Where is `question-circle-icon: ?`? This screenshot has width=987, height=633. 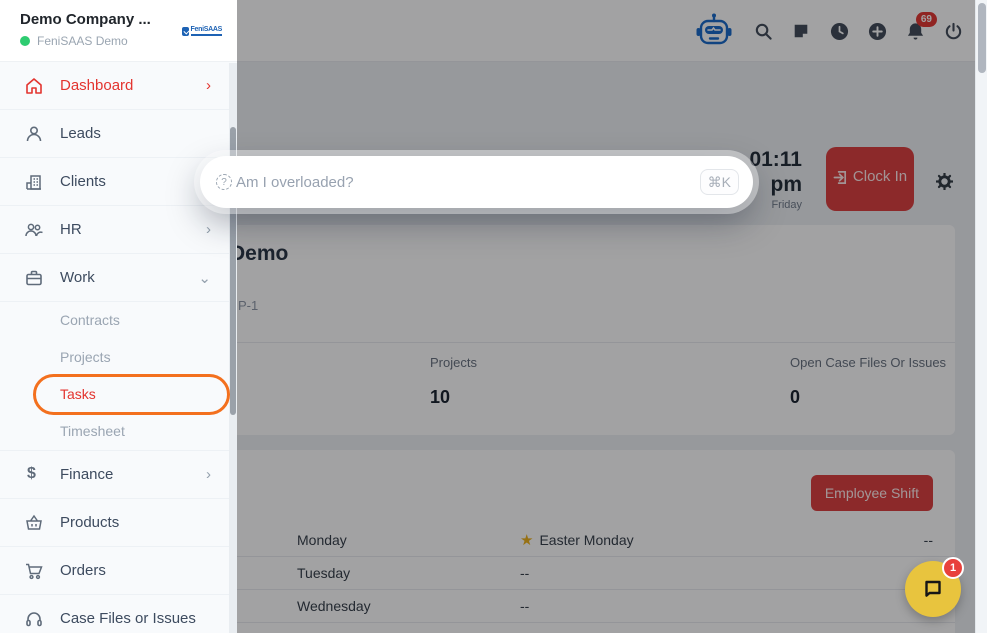 question-circle-icon: ? is located at coordinates (224, 182).